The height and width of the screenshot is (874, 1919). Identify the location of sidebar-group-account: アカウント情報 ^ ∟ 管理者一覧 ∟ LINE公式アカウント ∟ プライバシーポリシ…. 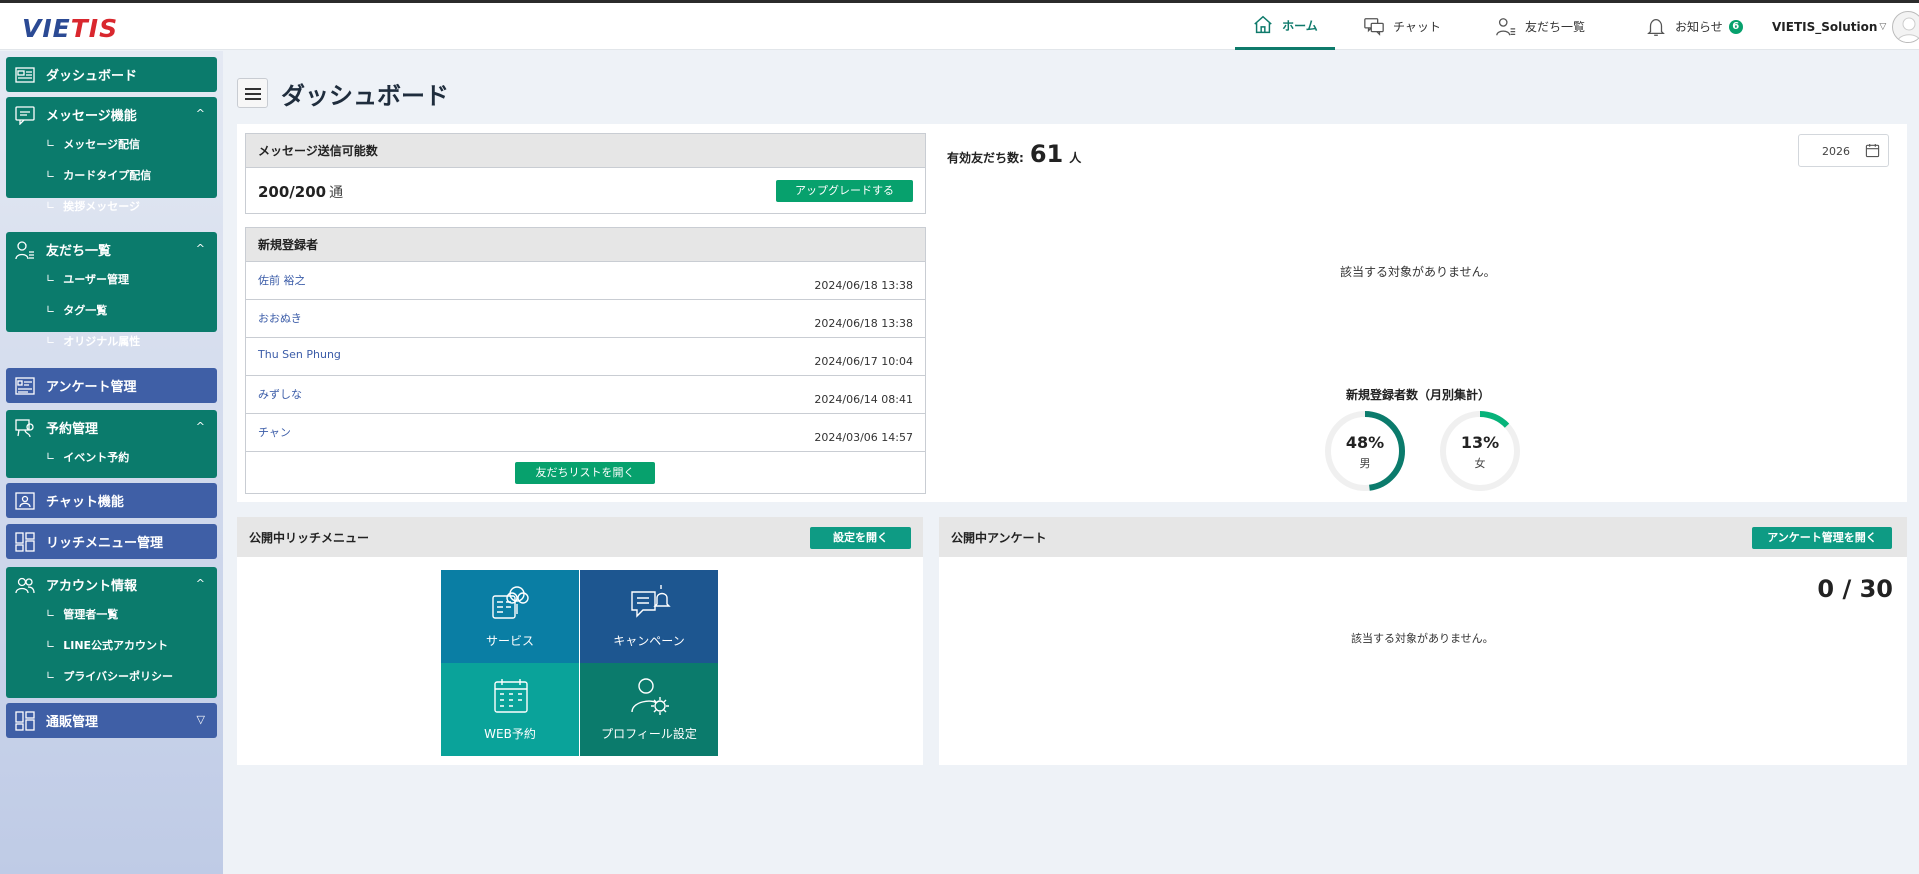
(111, 632).